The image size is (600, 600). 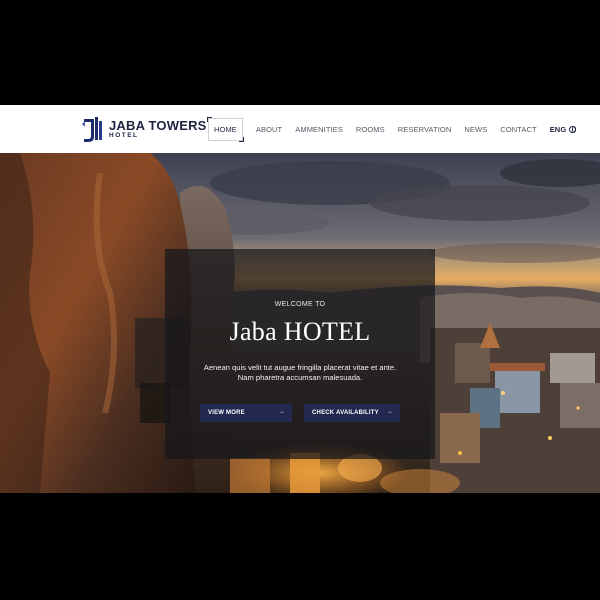 What do you see at coordinates (345, 413) in the screenshot?
I see `check-availability-label: CHECK AVAILABILITY` at bounding box center [345, 413].